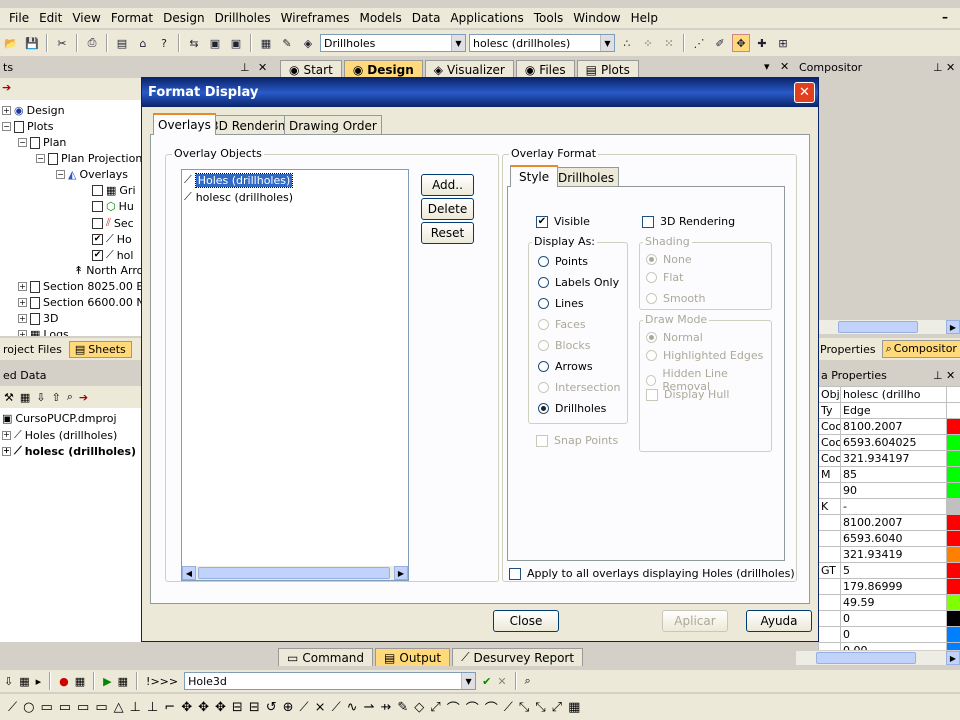 This screenshot has width=960, height=720. What do you see at coordinates (486, 681) in the screenshot?
I see `check-icon: ✔` at bounding box center [486, 681].